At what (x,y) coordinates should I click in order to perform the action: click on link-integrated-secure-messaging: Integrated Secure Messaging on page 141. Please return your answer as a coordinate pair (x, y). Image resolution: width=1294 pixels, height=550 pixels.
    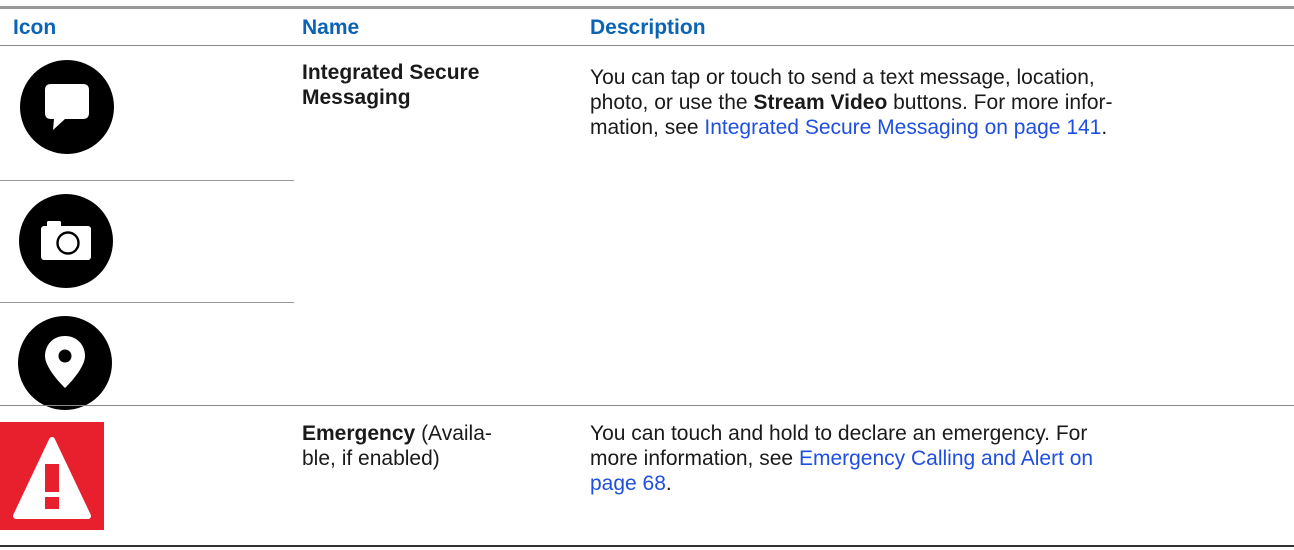
    Looking at the image, I should click on (902, 127).